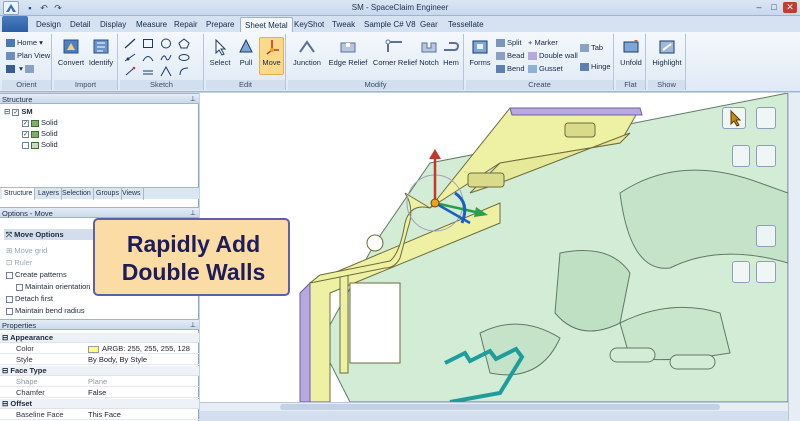 The image size is (800, 421). Describe the element at coordinates (101, 52) in the screenshot. I see `identify-button: Identify` at that location.